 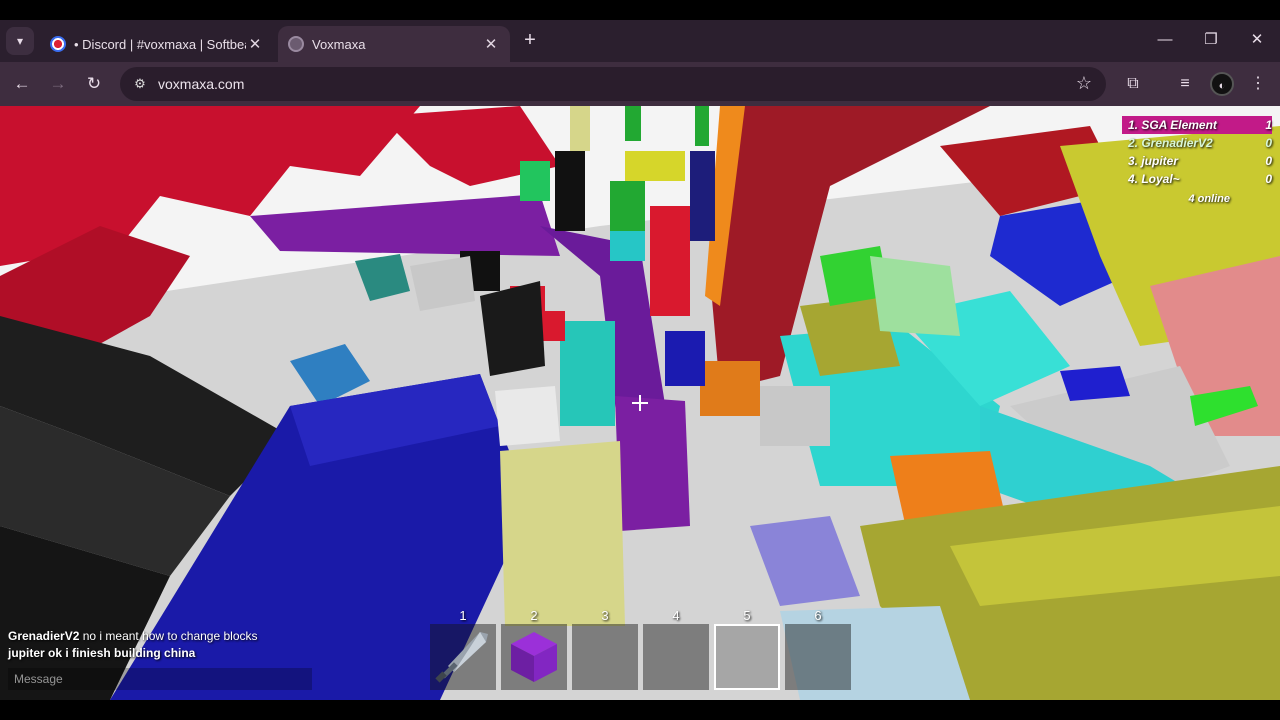 What do you see at coordinates (1172, 125) in the screenshot?
I see `leaderboard-player: 1. SGA Element` at bounding box center [1172, 125].